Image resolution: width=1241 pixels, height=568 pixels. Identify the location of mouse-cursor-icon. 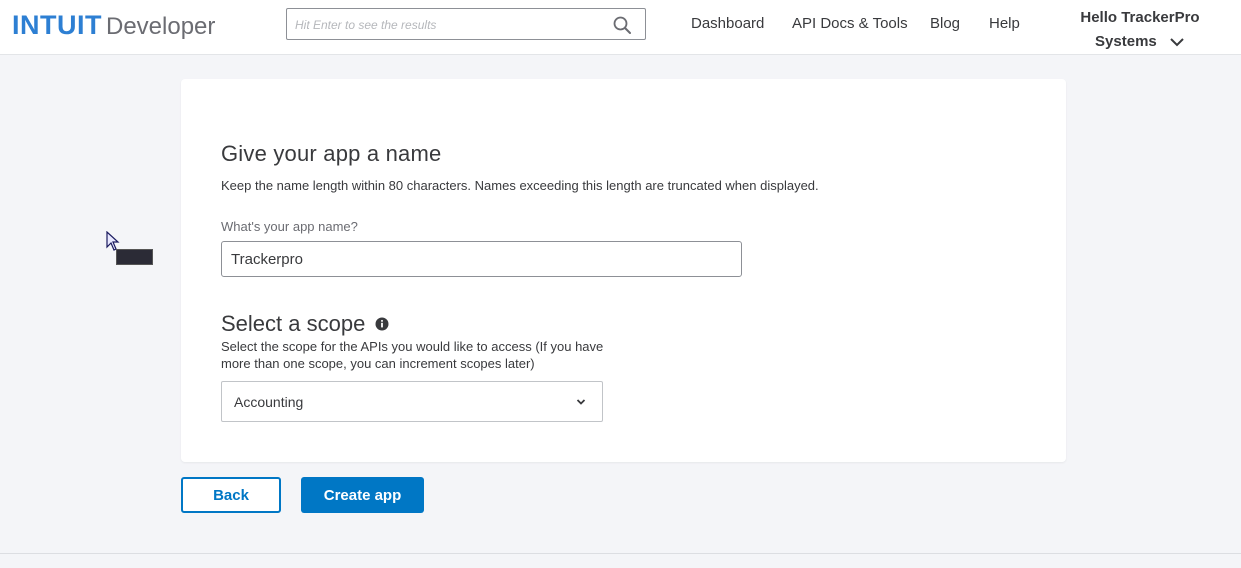
(113, 241).